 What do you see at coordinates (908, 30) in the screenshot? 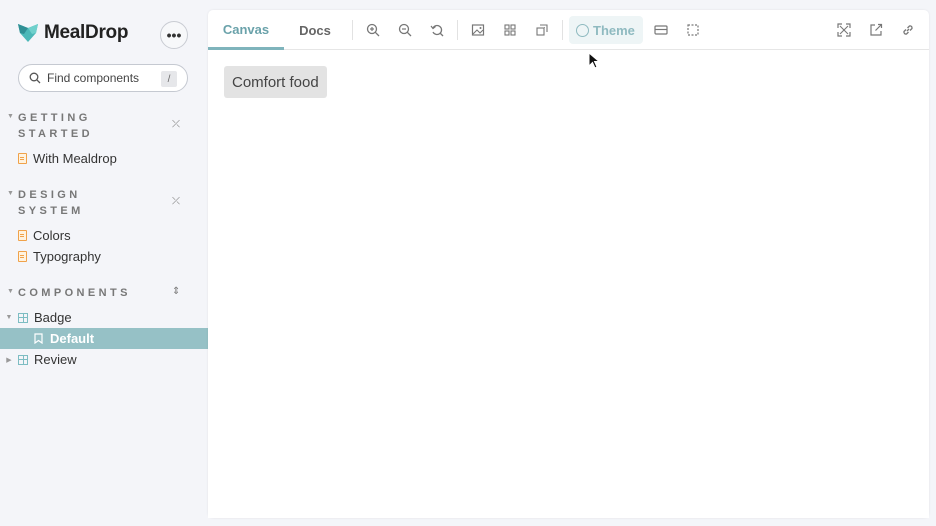
I see `copy-link-icon` at bounding box center [908, 30].